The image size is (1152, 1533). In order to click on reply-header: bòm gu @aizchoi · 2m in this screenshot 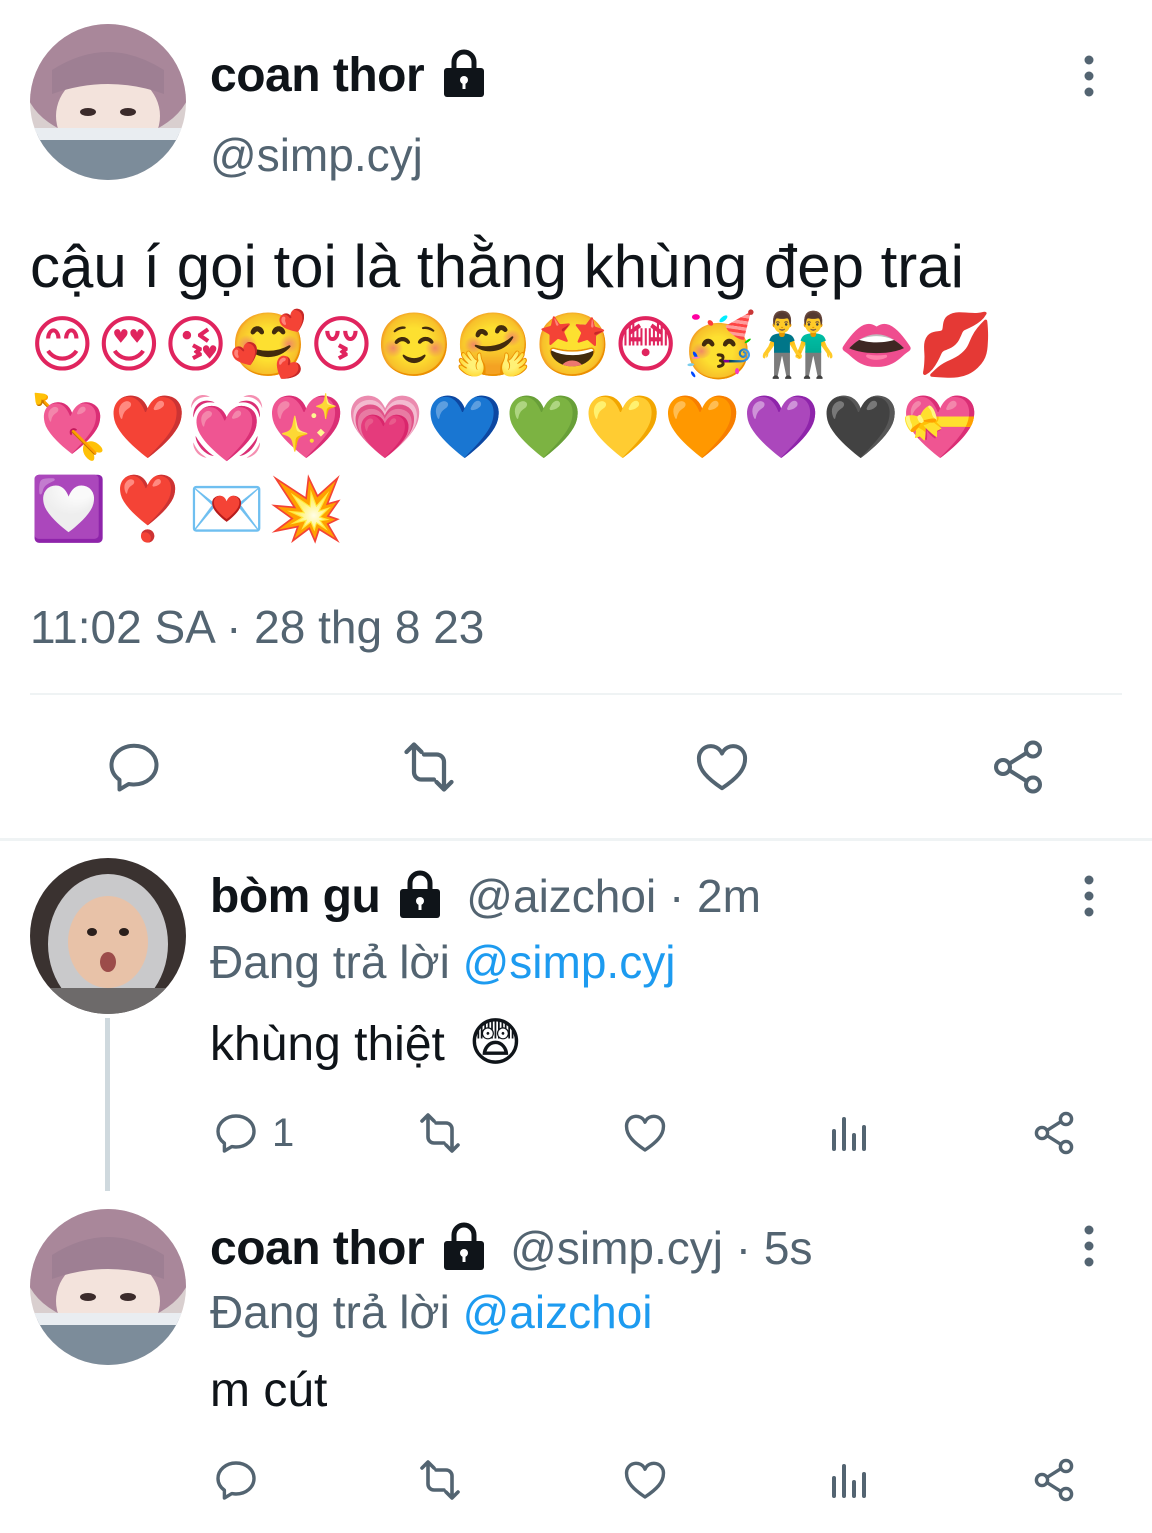, I will do `click(485, 896)`.